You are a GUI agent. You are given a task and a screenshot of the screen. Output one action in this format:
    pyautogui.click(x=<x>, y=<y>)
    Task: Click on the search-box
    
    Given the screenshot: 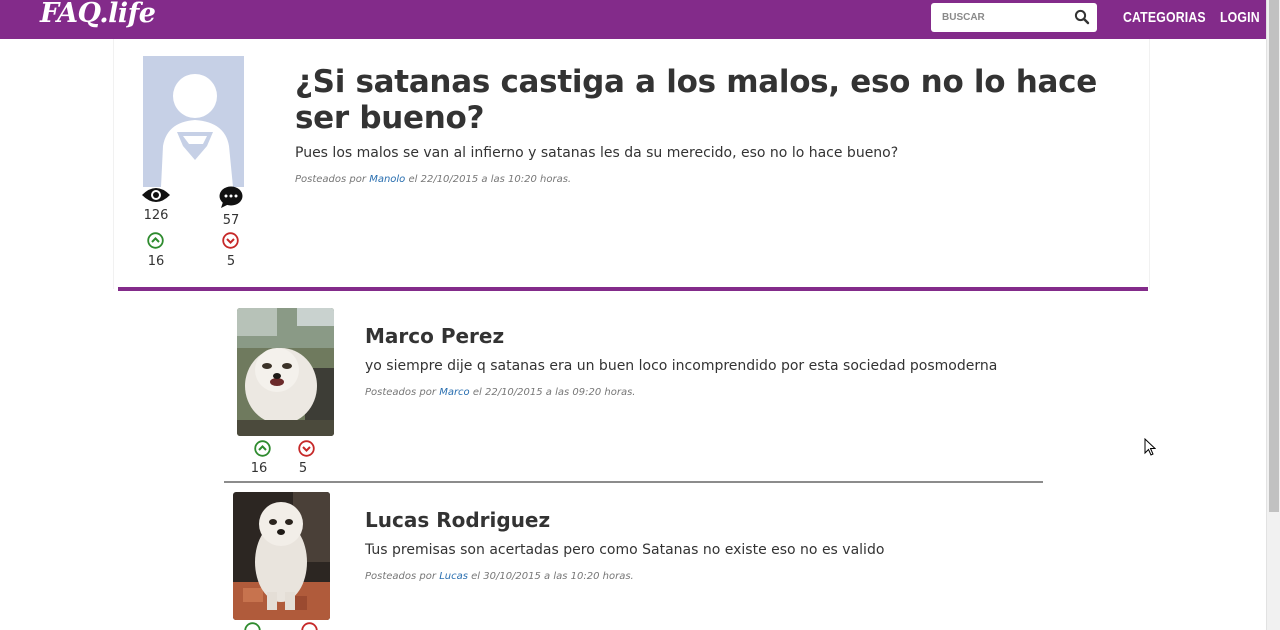 What is the action you would take?
    pyautogui.click(x=1014, y=17)
    